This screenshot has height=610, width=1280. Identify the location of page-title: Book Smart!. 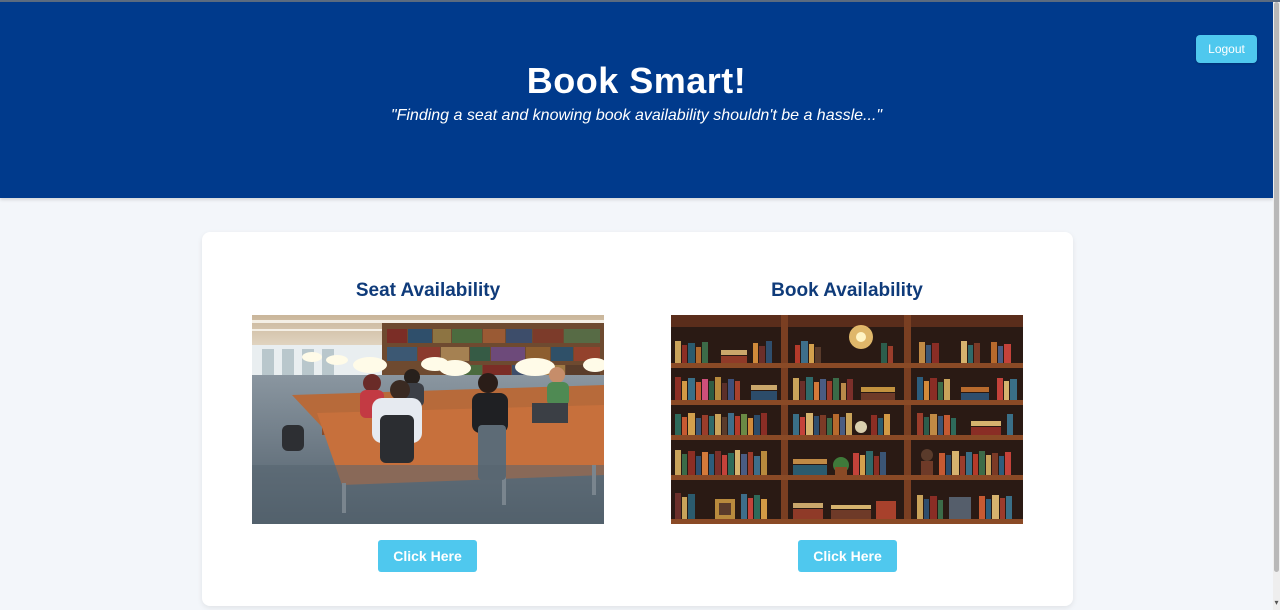
(636, 80).